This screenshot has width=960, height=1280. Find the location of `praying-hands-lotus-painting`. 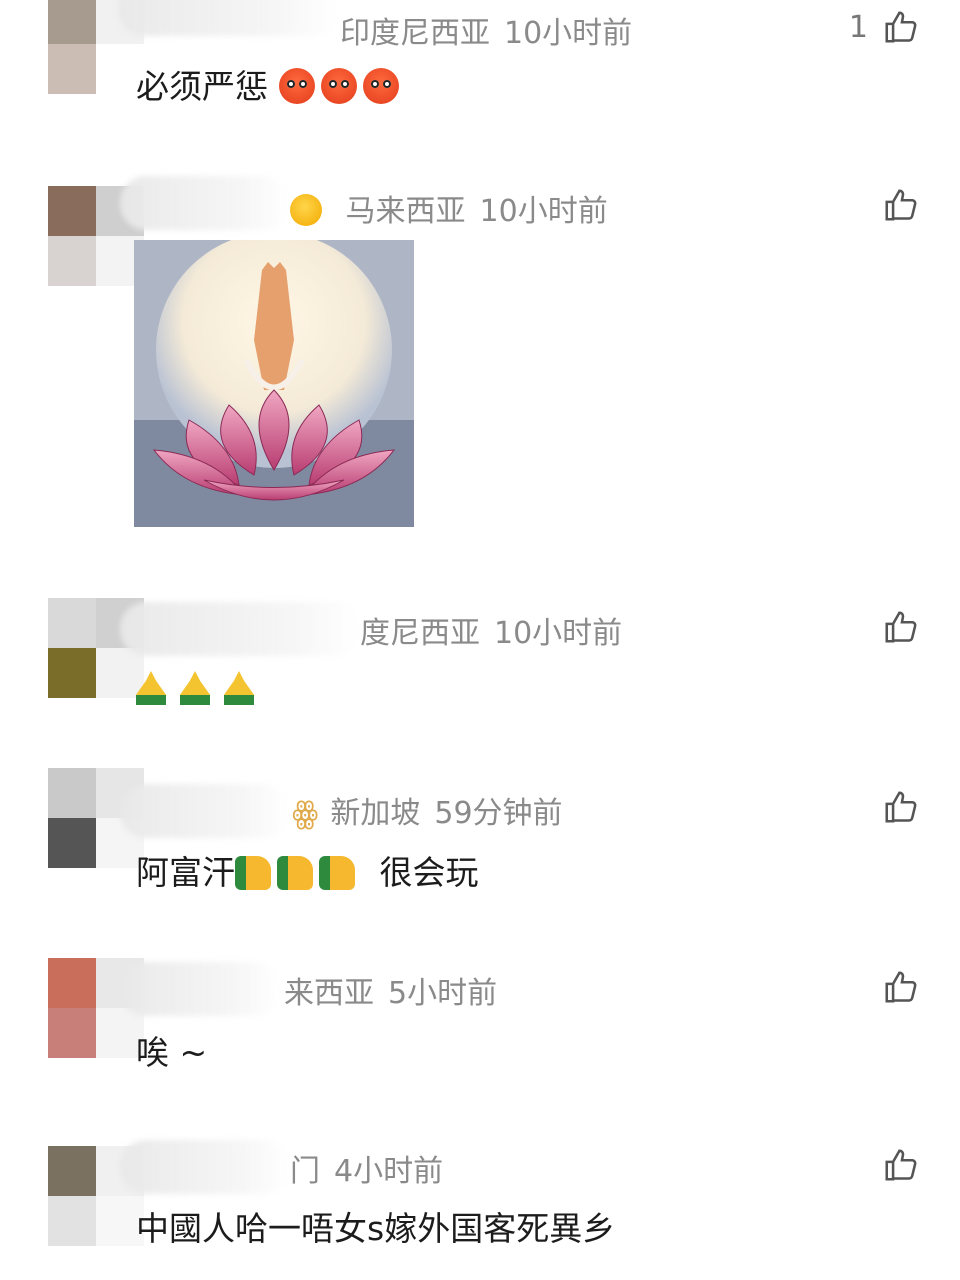

praying-hands-lotus-painting is located at coordinates (274, 383).